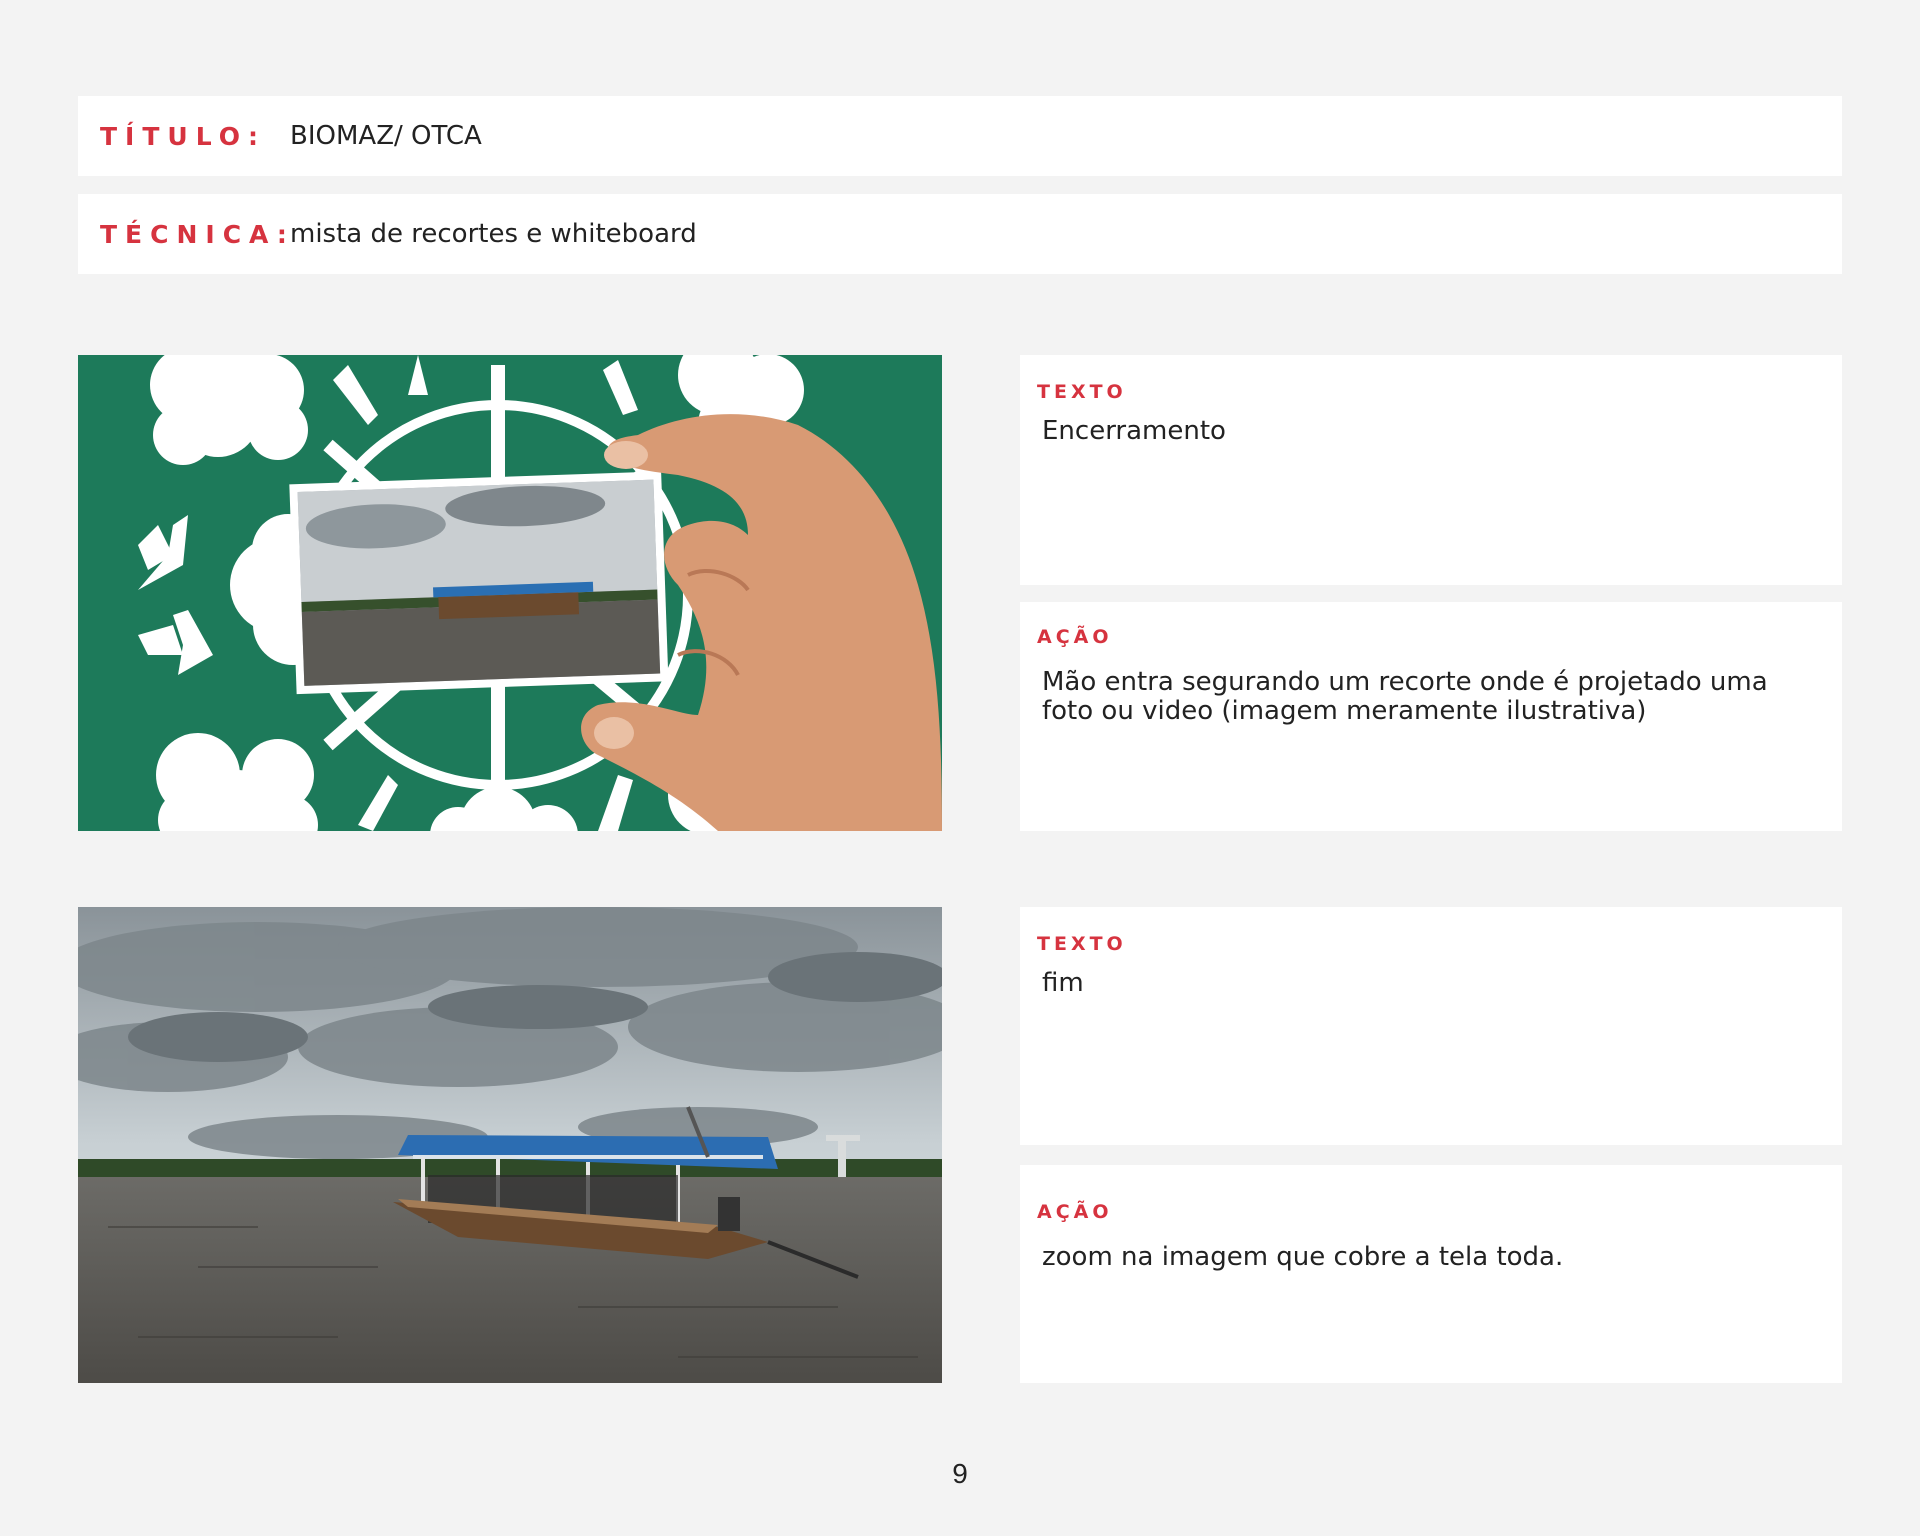 The width and height of the screenshot is (1920, 1536). Describe the element at coordinates (1082, 392) in the screenshot. I see `scene-1-text-label: TEXTO` at that location.